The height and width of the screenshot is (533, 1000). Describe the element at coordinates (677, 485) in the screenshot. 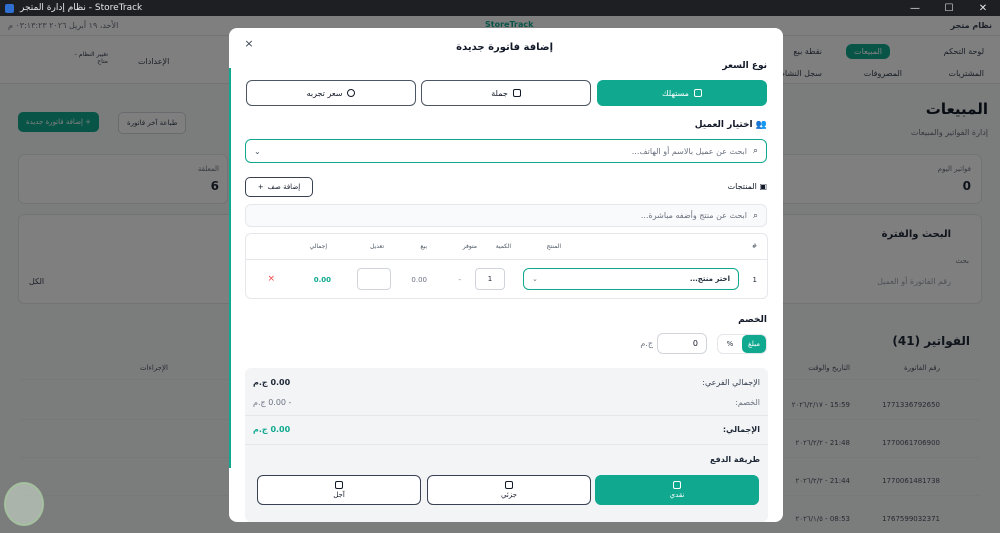

I see `cash-icon` at that location.